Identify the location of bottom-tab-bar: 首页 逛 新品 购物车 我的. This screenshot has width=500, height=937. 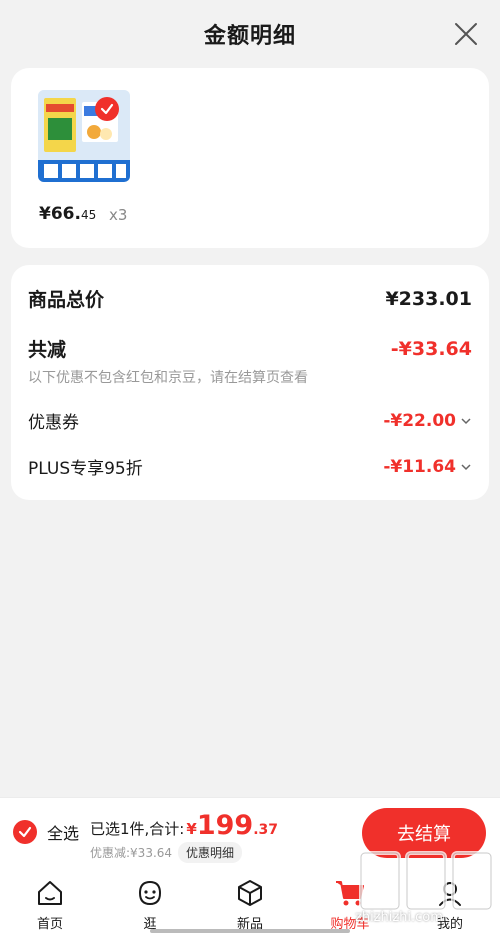
(250, 902).